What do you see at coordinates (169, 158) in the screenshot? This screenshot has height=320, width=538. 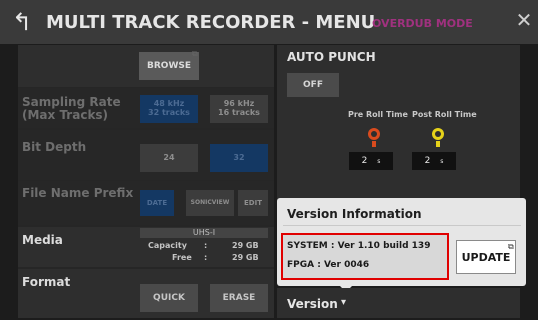 I see `bit-depth-24-button: 24` at bounding box center [169, 158].